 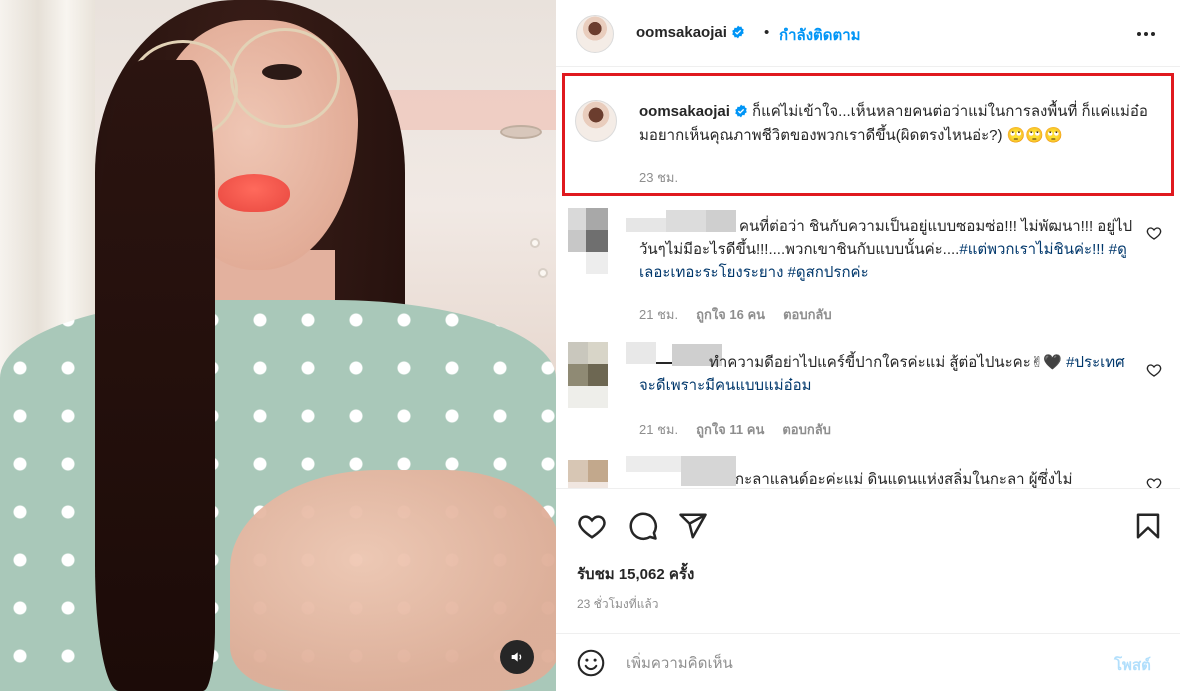 I want to click on post-actions-bar, so click(x=868, y=519).